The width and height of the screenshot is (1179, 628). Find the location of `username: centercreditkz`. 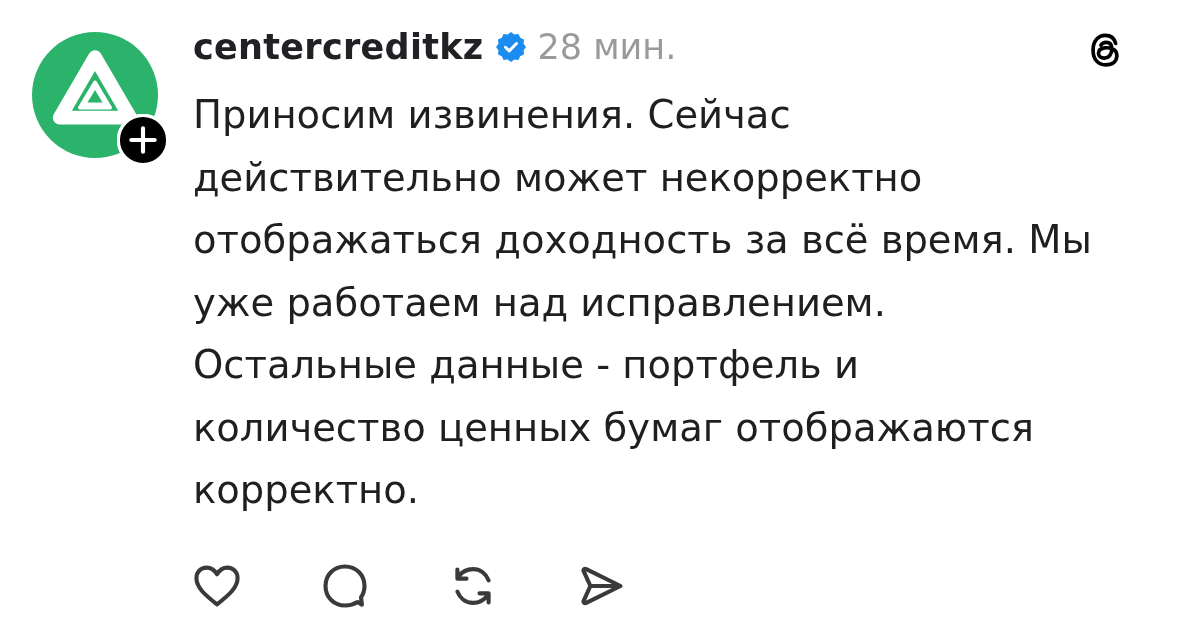

username: centercreditkz is located at coordinates (338, 47).